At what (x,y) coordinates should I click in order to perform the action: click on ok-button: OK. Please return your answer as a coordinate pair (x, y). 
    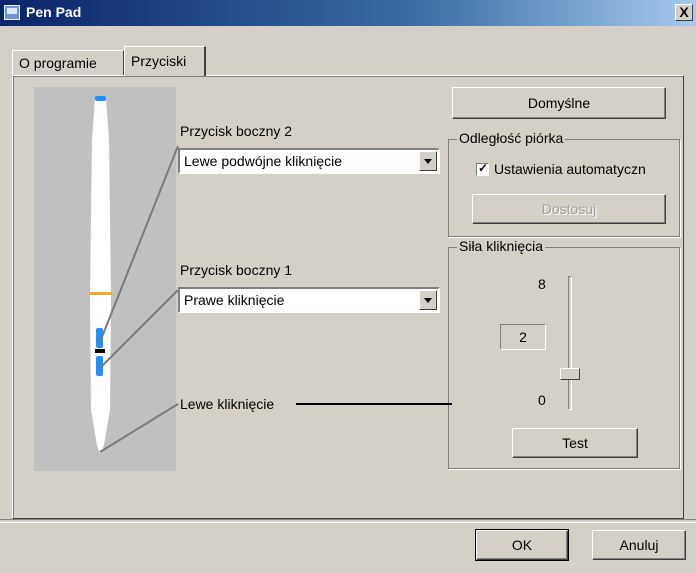
    Looking at the image, I should click on (522, 545).